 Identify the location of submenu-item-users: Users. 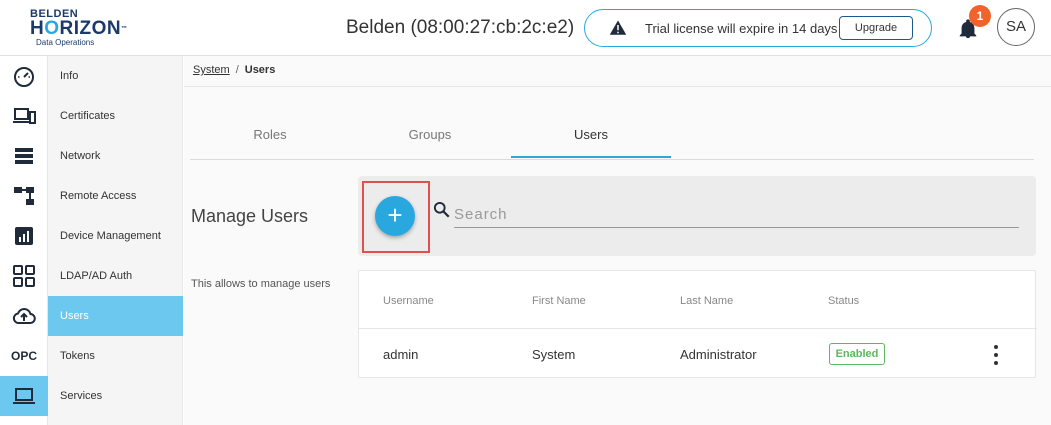
(115, 316).